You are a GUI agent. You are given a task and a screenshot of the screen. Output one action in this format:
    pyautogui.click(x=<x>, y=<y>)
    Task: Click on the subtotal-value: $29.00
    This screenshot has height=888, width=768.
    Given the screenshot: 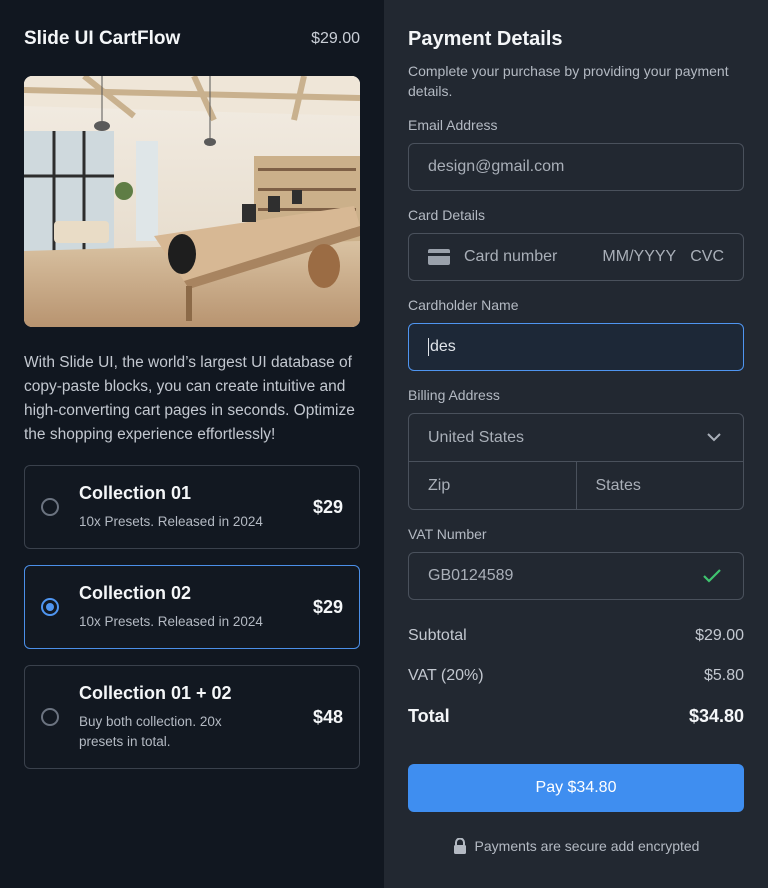 What is the action you would take?
    pyautogui.click(x=719, y=635)
    